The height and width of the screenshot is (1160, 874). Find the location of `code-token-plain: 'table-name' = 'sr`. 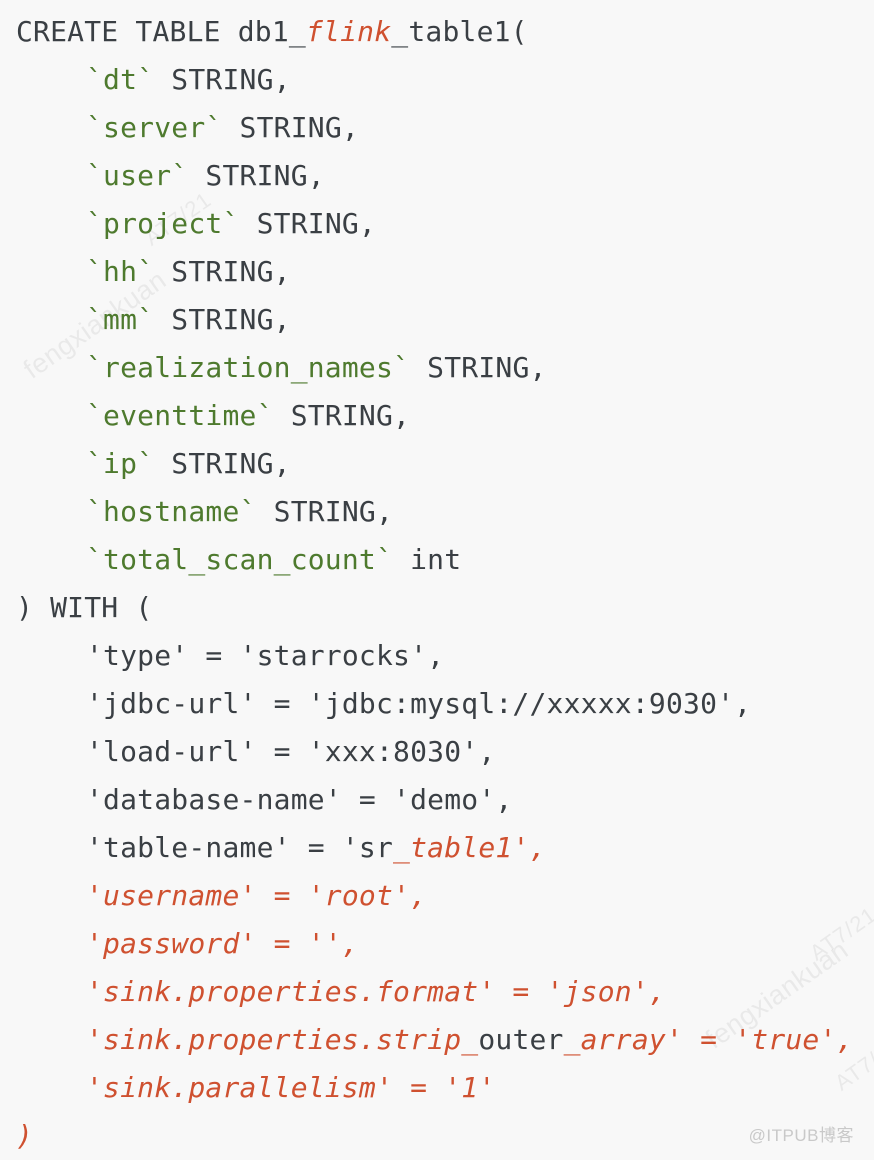

code-token-plain: 'table-name' = 'sr is located at coordinates (240, 847).